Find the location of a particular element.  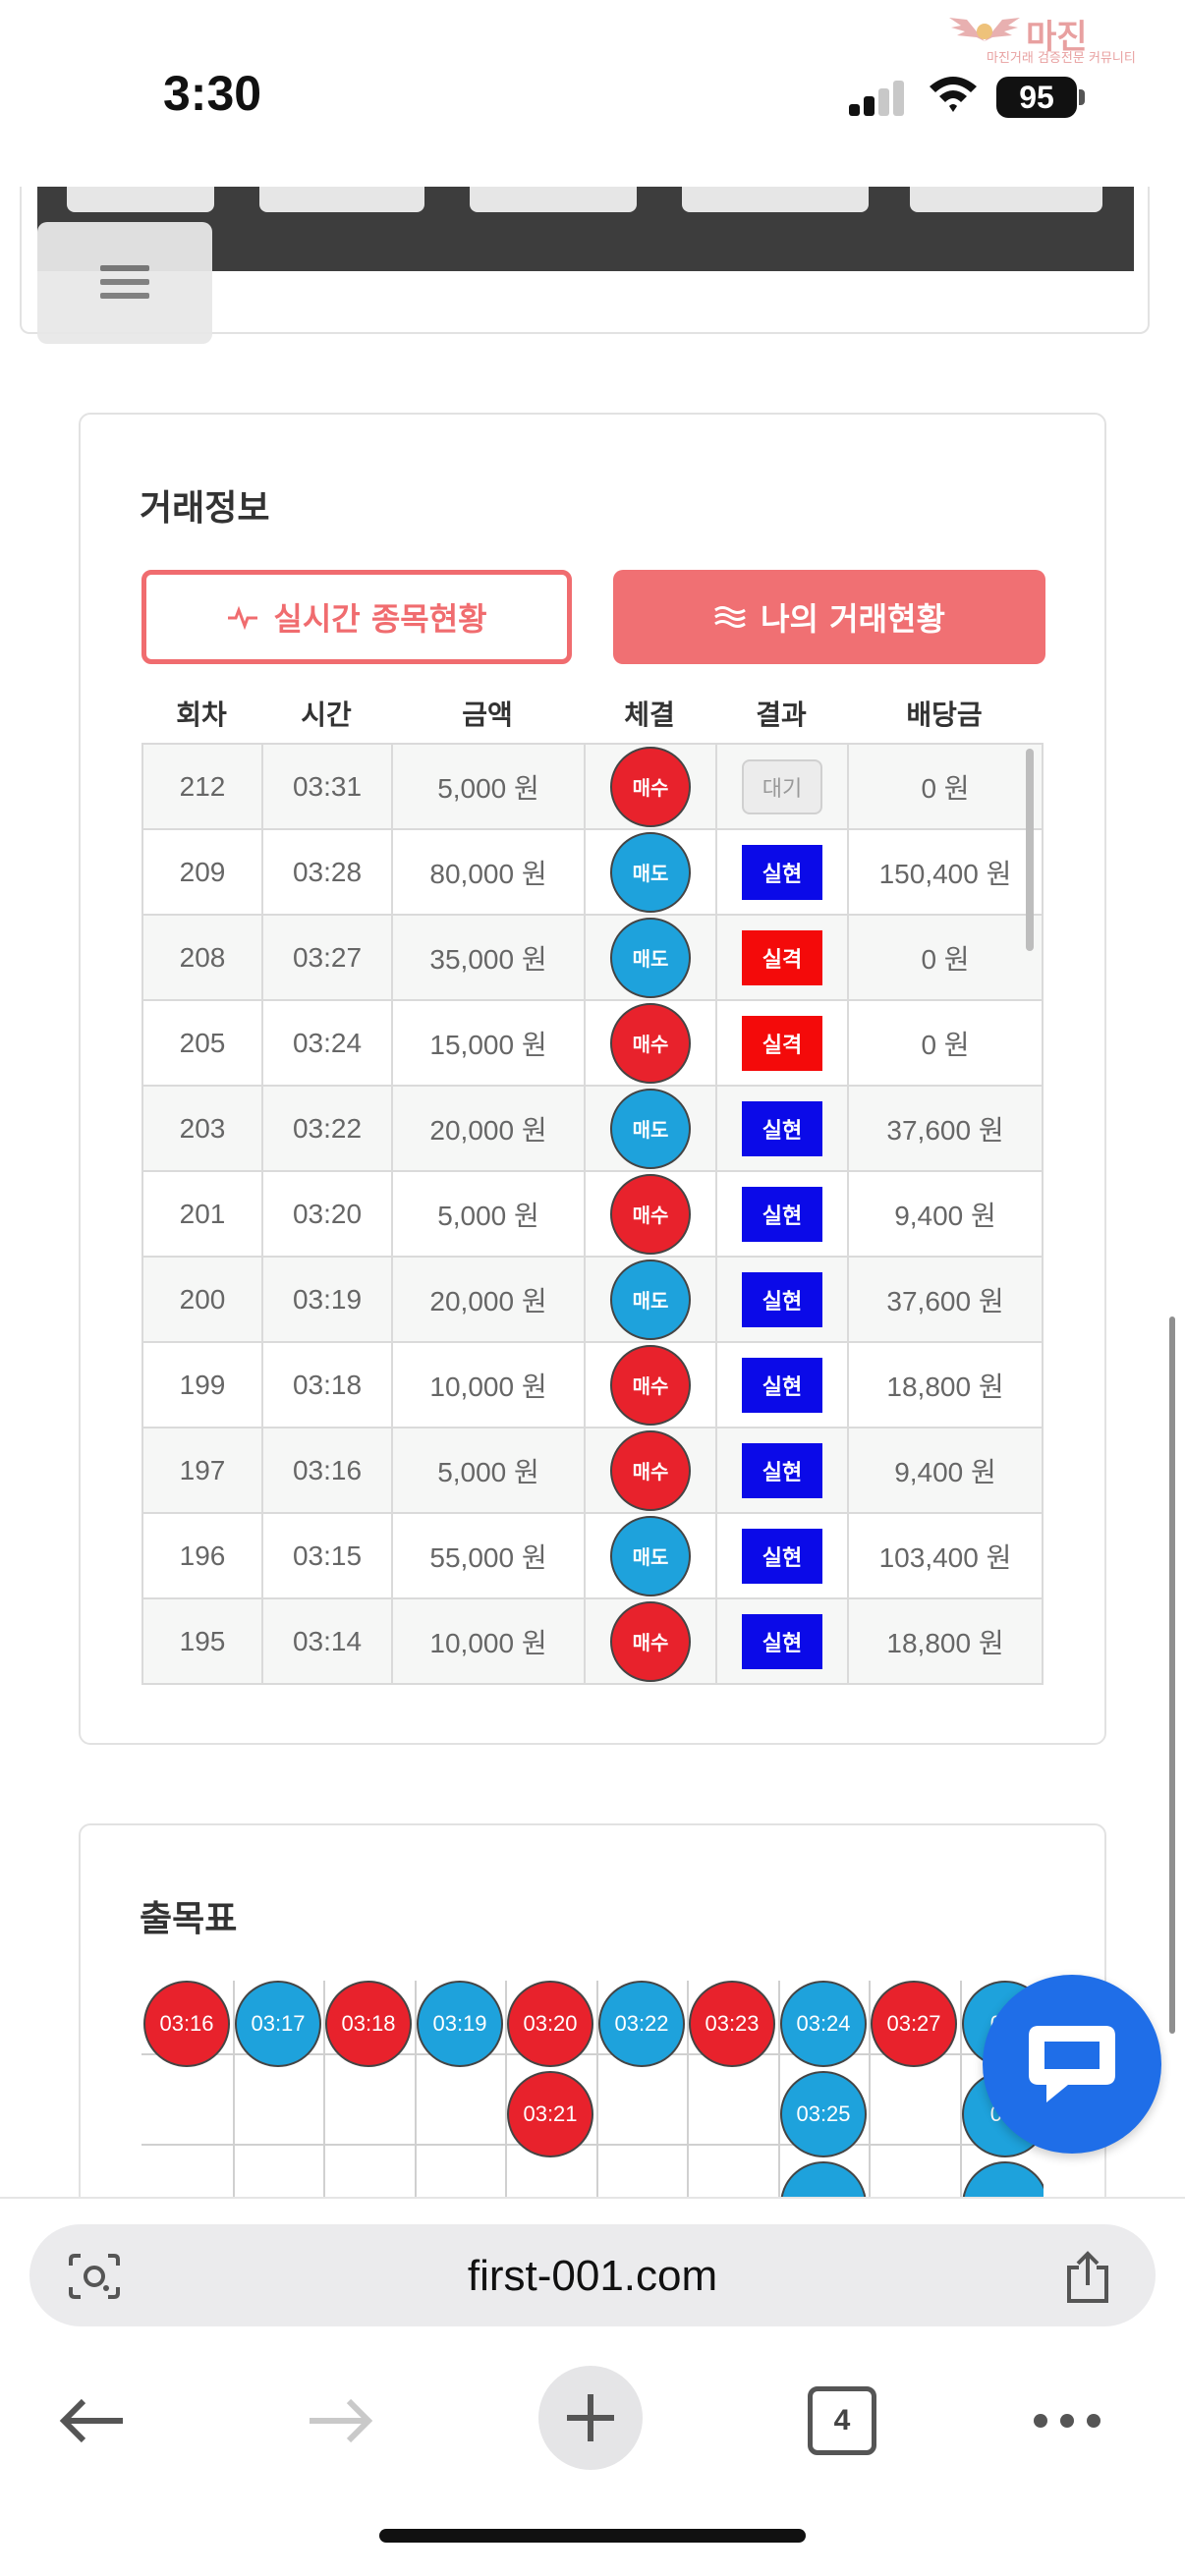

table-row: 199 03:18 10,000 원 매수 실현 18,800 원 is located at coordinates (594, 1385).